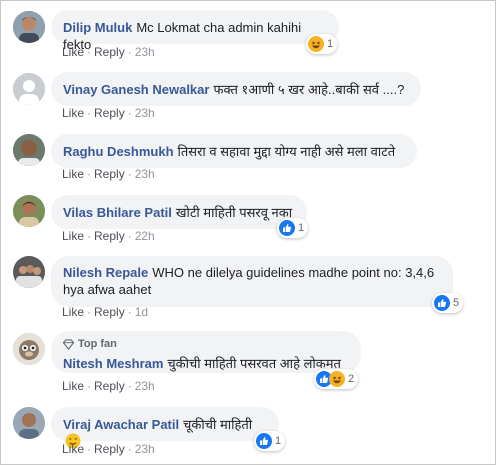 Image resolution: width=496 pixels, height=465 pixels. What do you see at coordinates (141, 312) in the screenshot?
I see `comment-timestamp: 1d` at bounding box center [141, 312].